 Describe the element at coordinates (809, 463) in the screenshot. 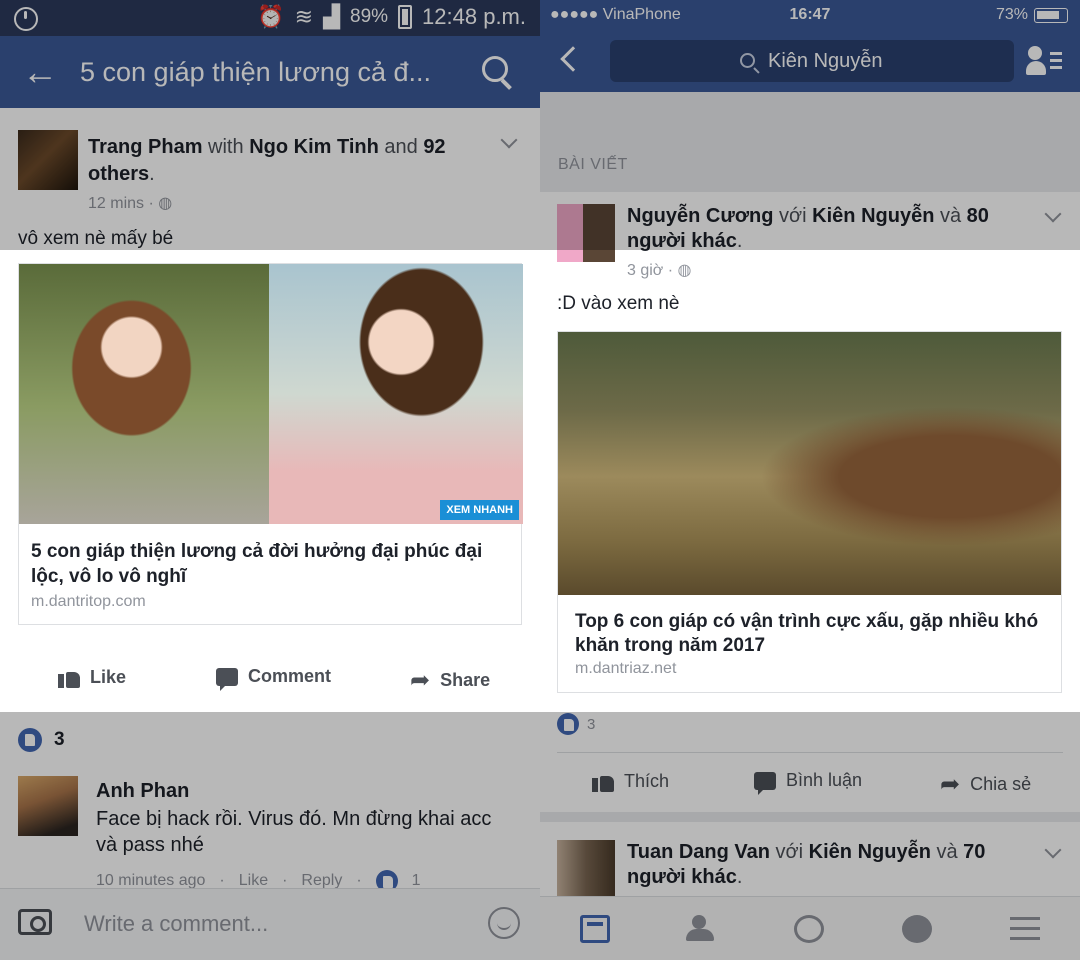

I see `link-image` at that location.